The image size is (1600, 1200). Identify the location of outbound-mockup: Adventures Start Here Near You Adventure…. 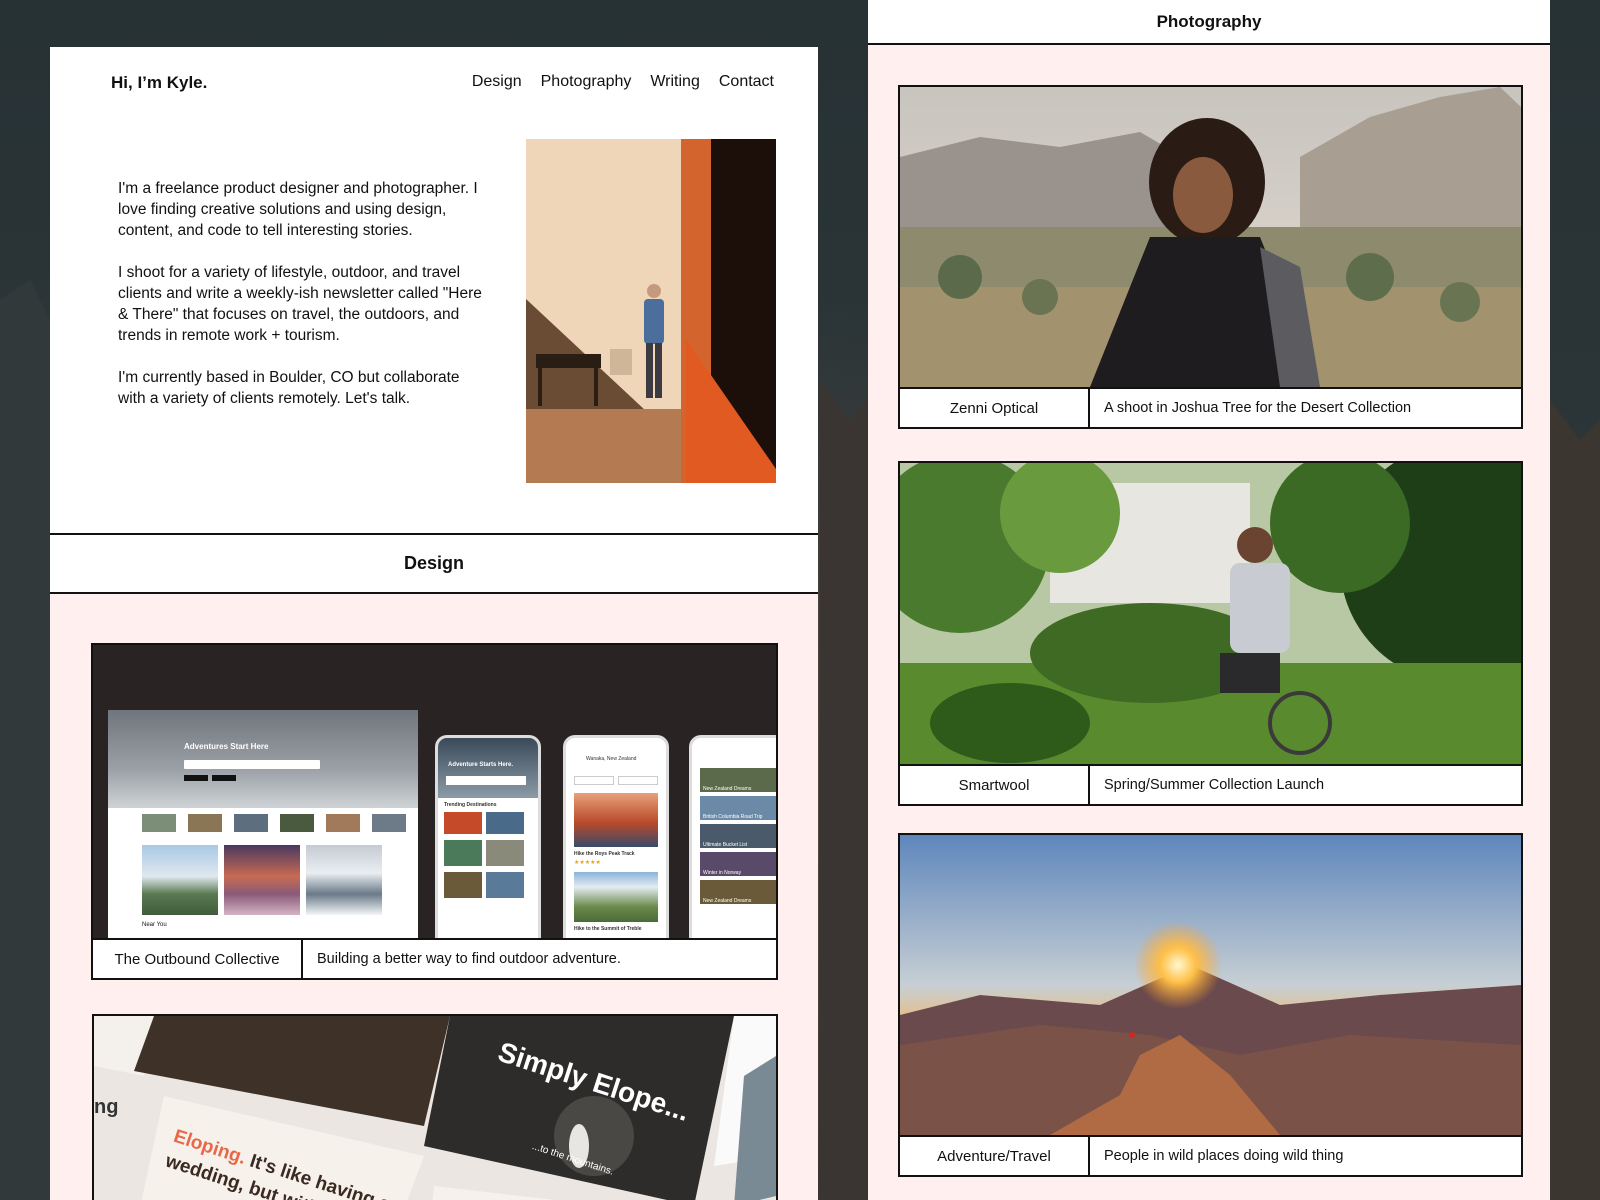
(434, 791).